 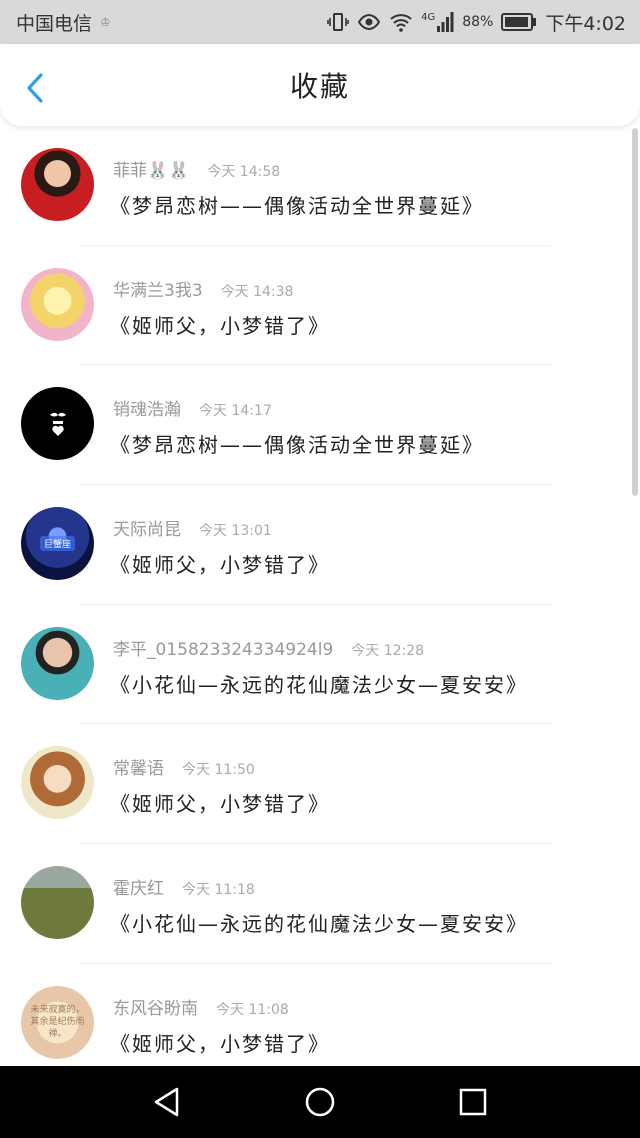 I want to click on back-button, so click(x=35, y=88).